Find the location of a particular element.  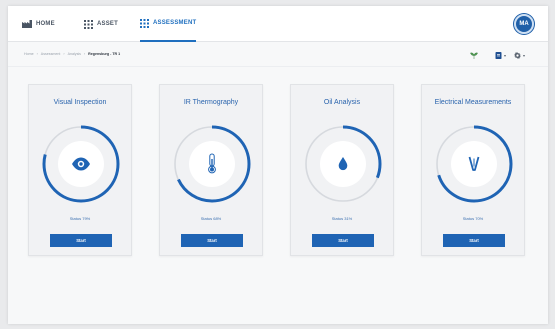

status-text: Status 31% is located at coordinates (342, 218).